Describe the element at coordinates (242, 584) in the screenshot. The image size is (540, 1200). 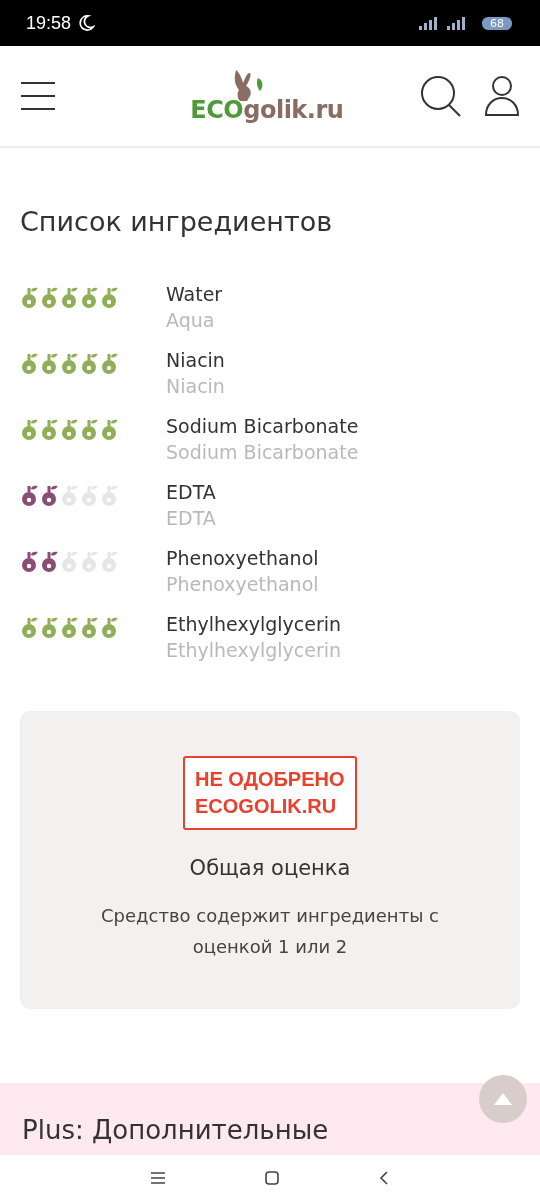
I see `inci-name: Phenoxyethanol` at that location.